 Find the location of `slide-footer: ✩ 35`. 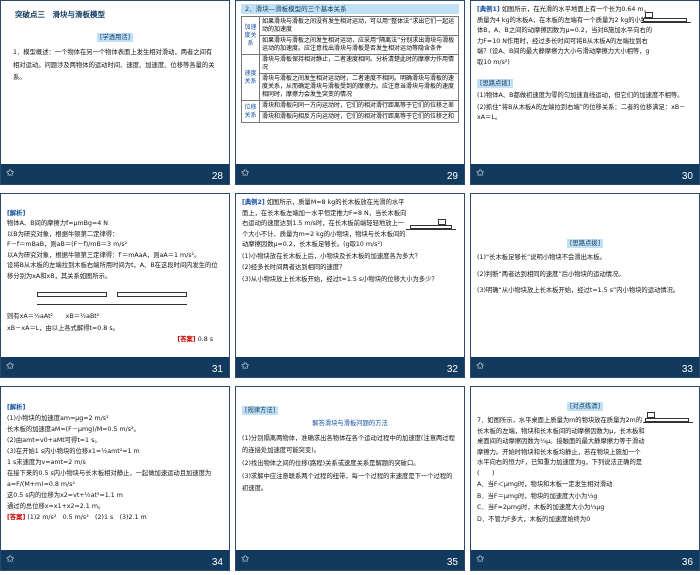

slide-footer: ✩ 35 is located at coordinates (350, 560).